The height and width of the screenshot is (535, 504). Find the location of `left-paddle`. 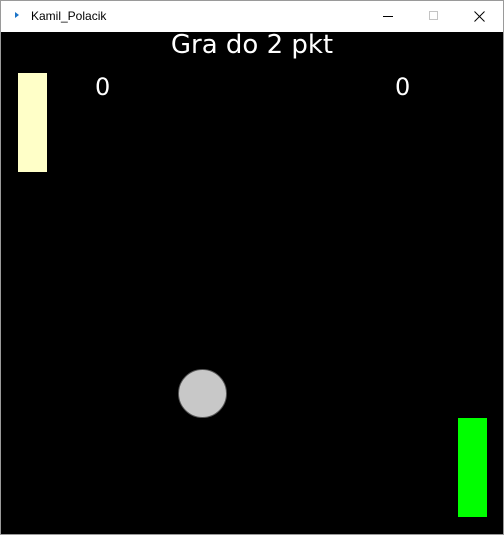

left-paddle is located at coordinates (32, 122).